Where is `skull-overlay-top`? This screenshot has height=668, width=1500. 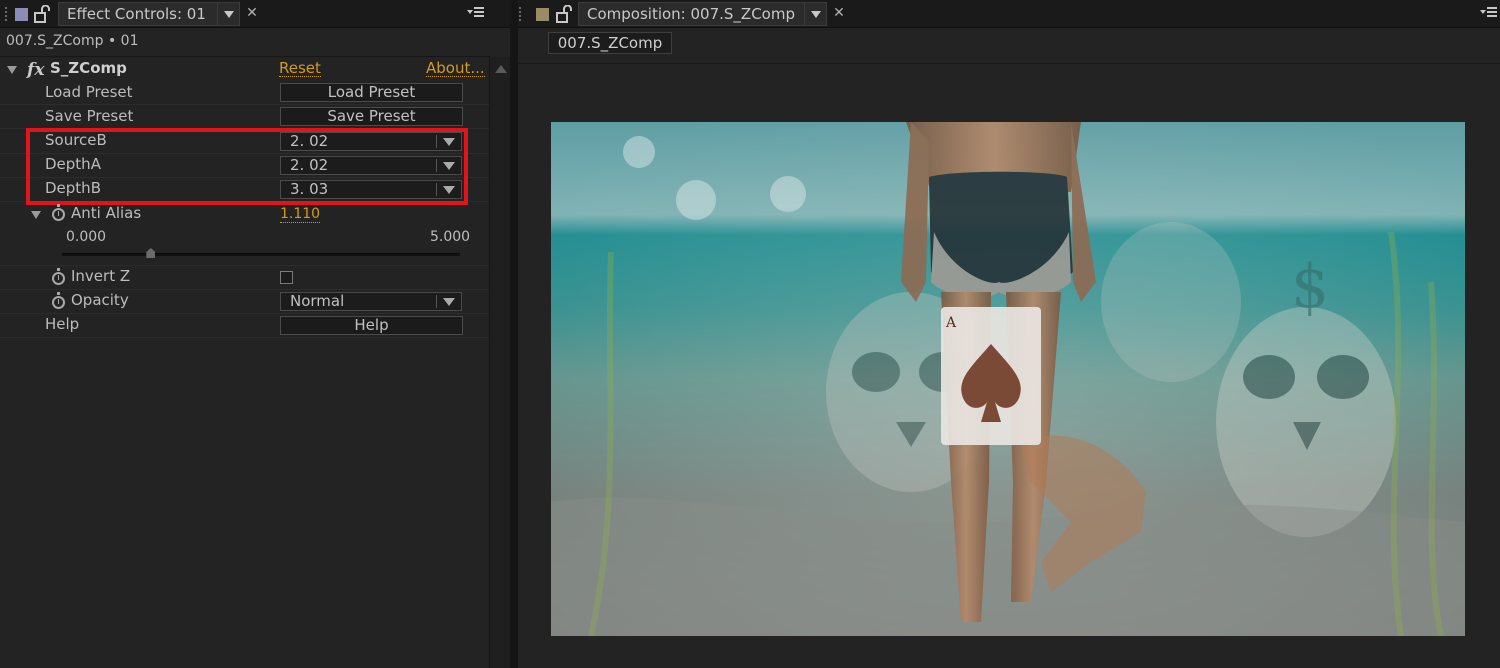
skull-overlay-top is located at coordinates (1171, 302).